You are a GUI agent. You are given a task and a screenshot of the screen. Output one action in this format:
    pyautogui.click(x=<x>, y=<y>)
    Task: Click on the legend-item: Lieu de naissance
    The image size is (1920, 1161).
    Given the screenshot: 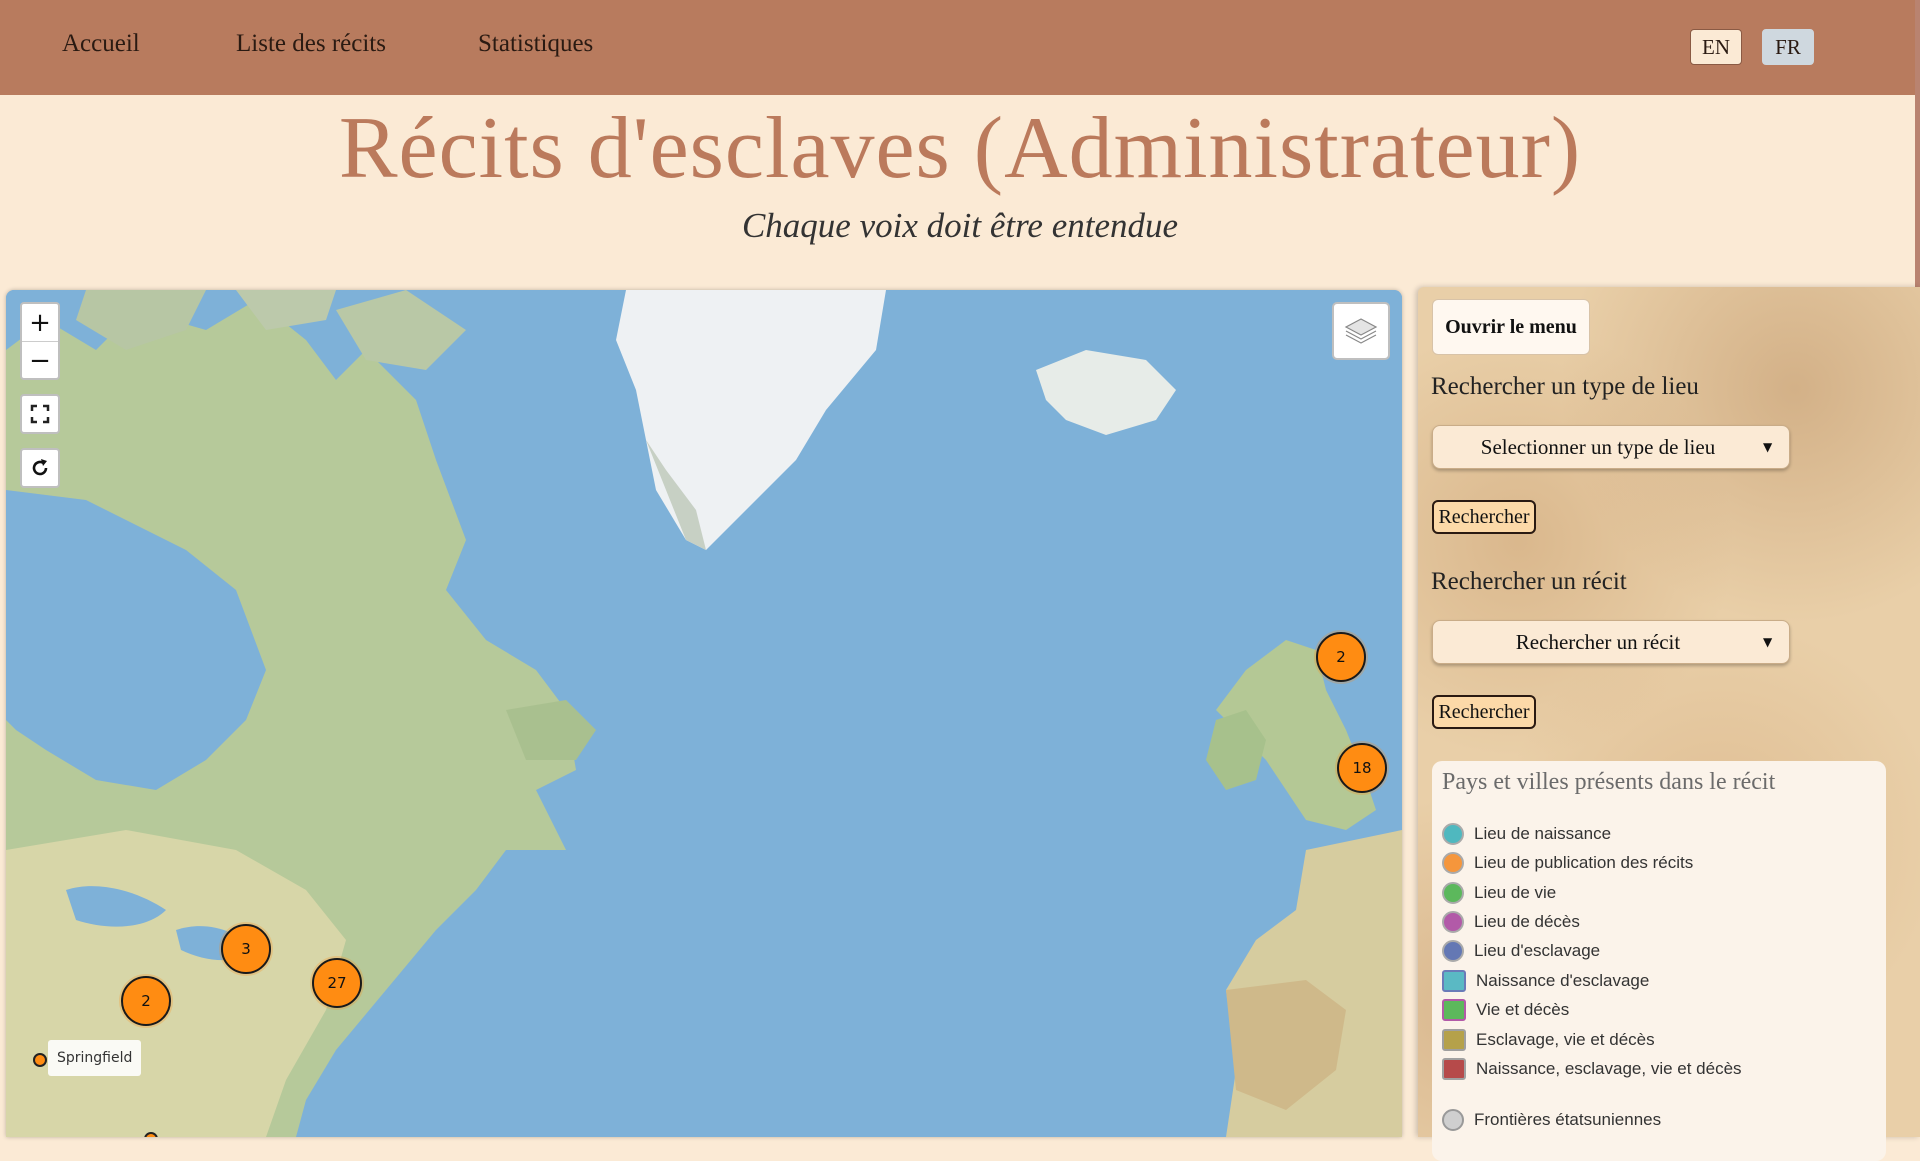 What is the action you would take?
    pyautogui.click(x=1526, y=834)
    